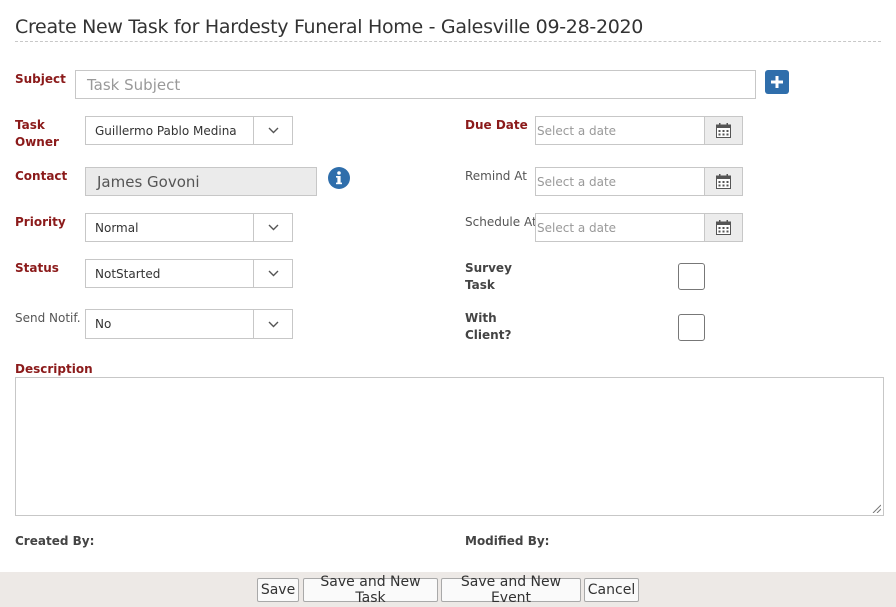 The width and height of the screenshot is (896, 607). What do you see at coordinates (448, 41) in the screenshot?
I see `title-divider` at bounding box center [448, 41].